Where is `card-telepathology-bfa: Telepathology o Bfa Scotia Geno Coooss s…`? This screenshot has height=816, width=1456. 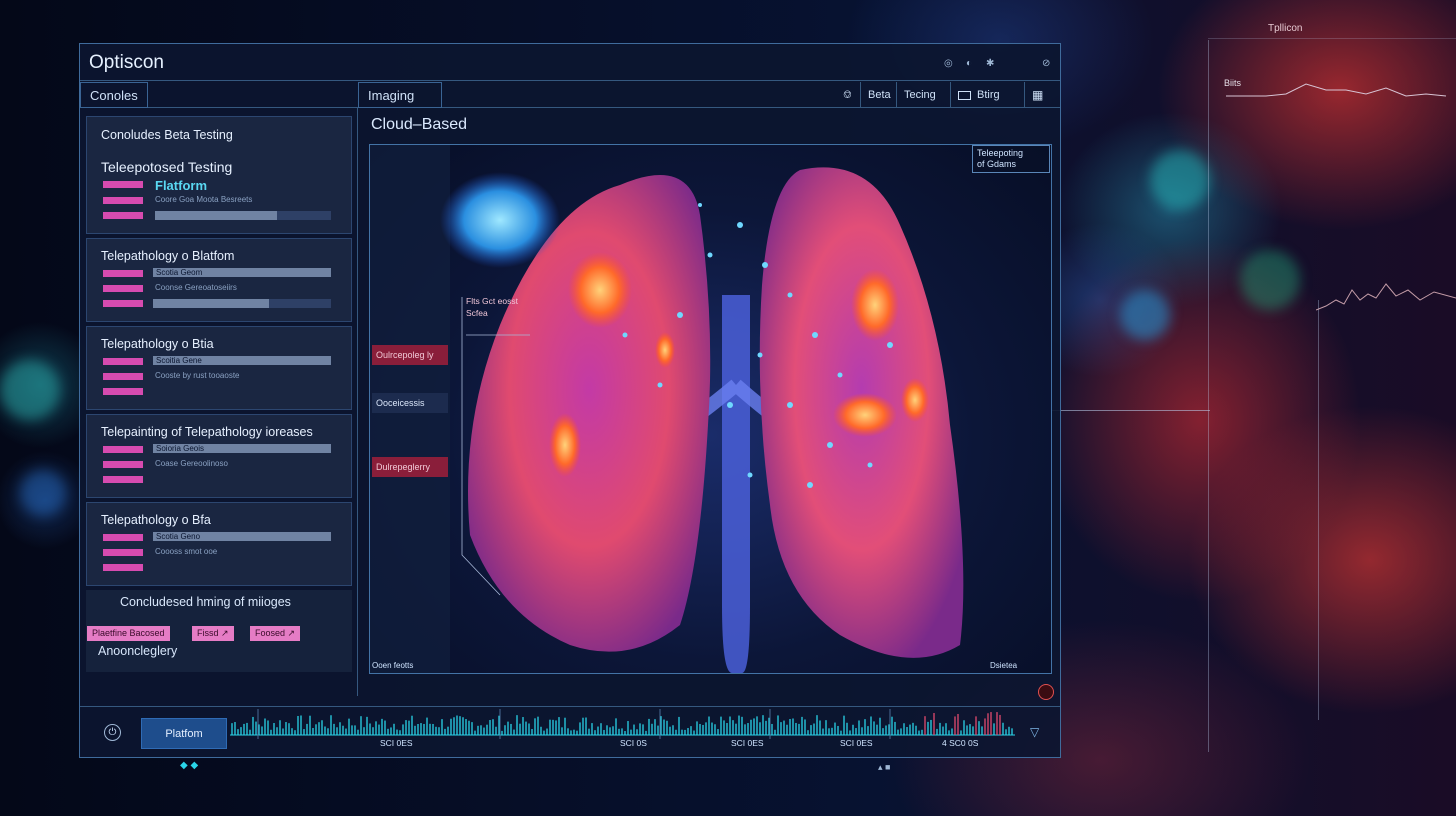
card-telepathology-bfa: Telepathology o Bfa Scotia Geno Coooss s… is located at coordinates (219, 544).